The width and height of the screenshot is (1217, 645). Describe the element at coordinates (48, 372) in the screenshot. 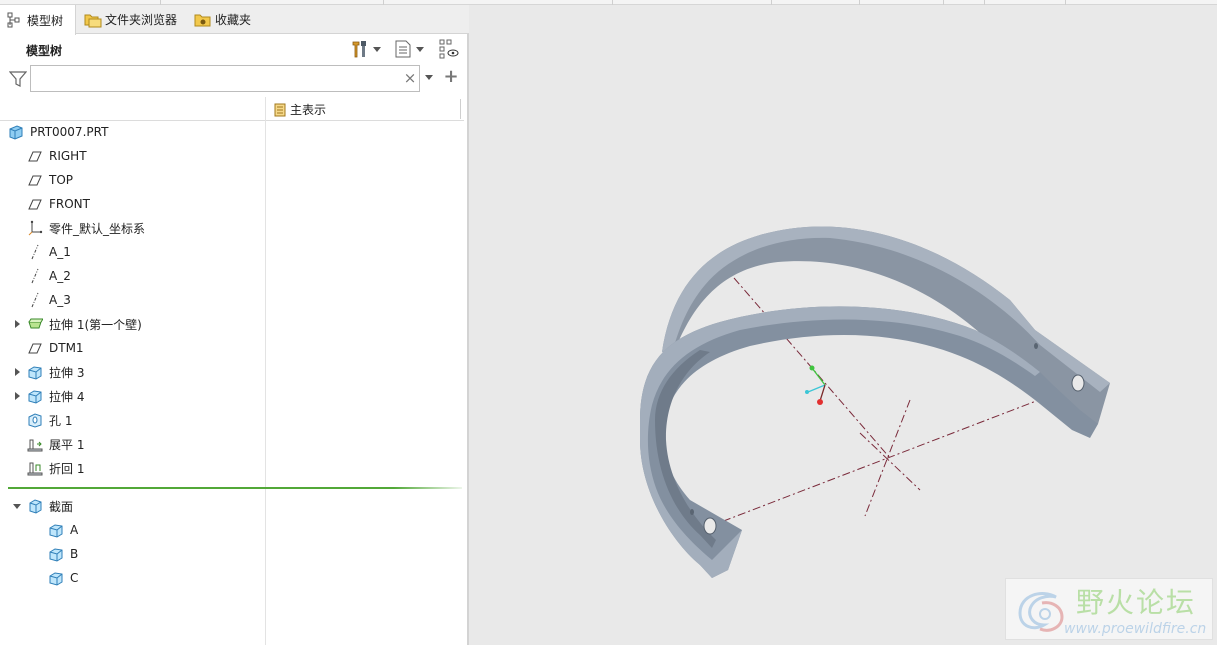

I see `tree-item: 拉伸 3` at that location.